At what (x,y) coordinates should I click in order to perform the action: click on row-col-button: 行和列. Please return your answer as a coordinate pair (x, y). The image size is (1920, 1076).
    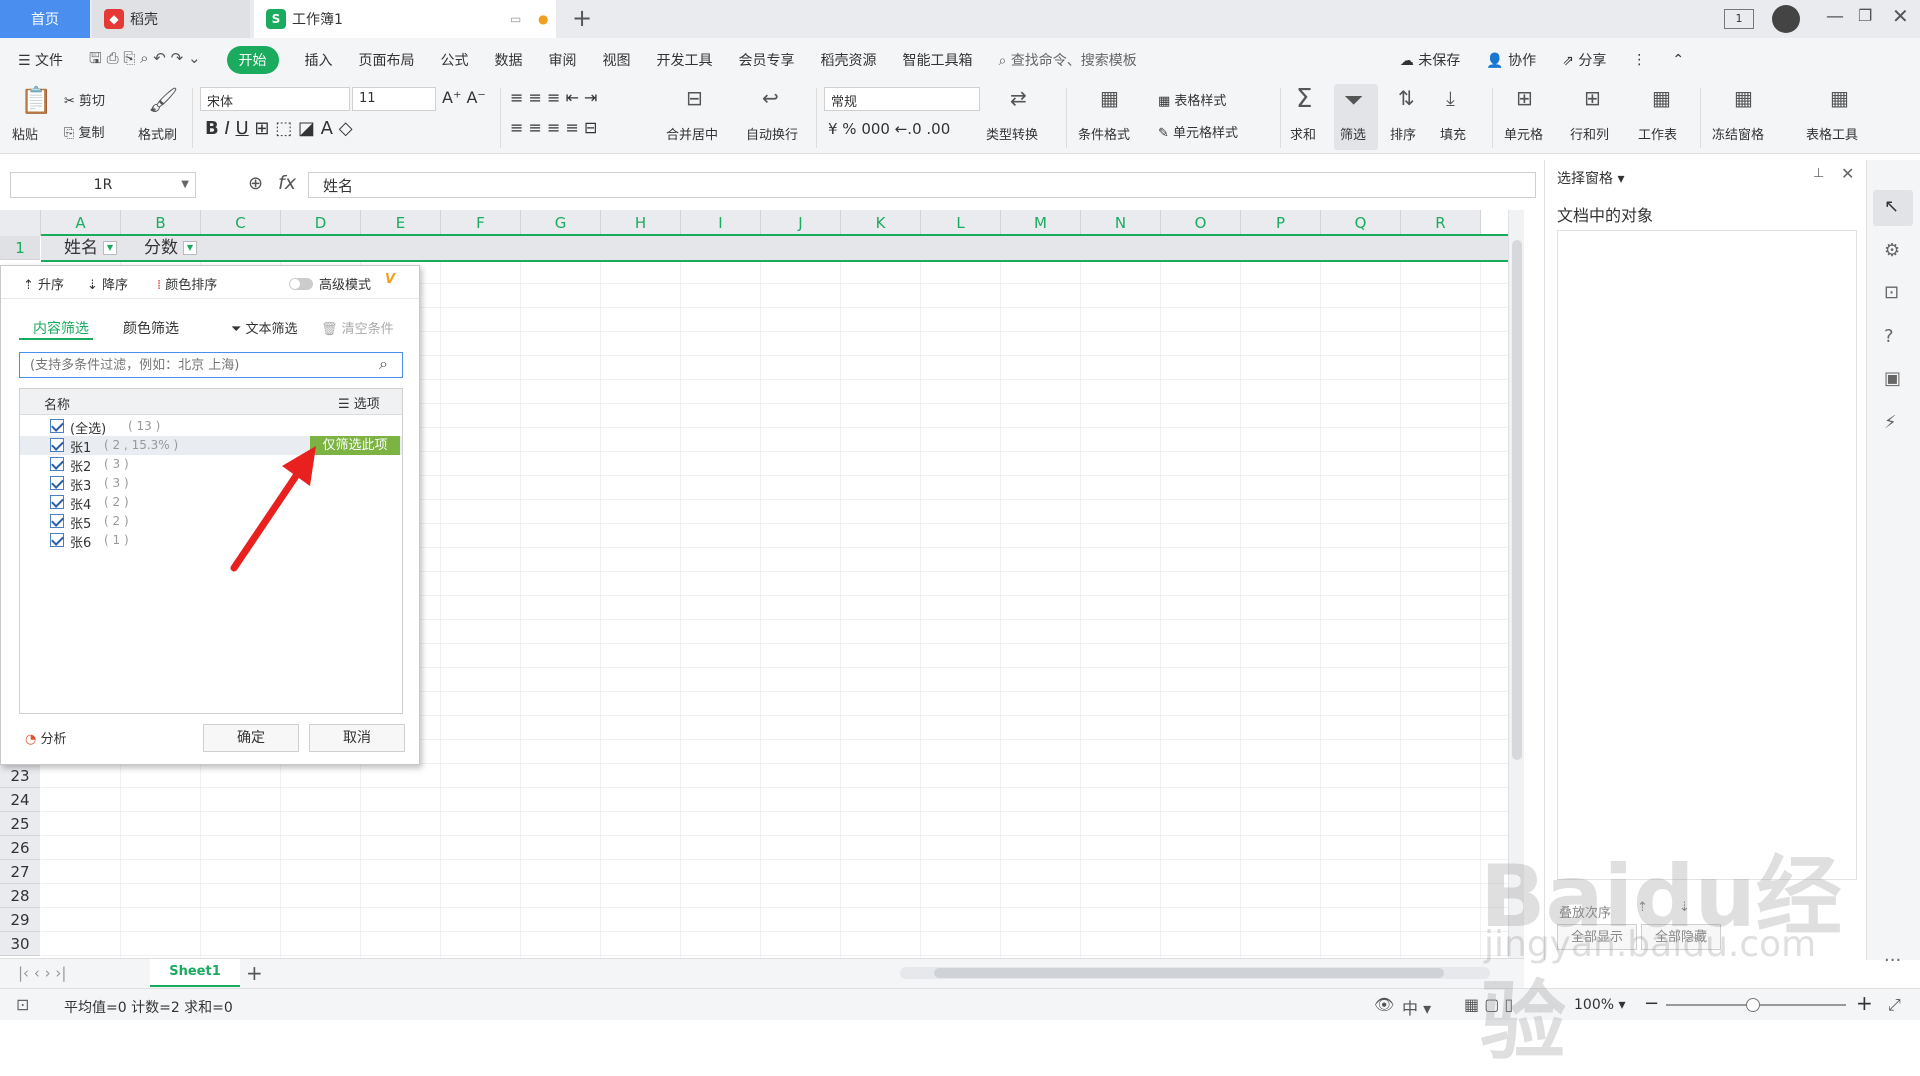
    Looking at the image, I should click on (1589, 133).